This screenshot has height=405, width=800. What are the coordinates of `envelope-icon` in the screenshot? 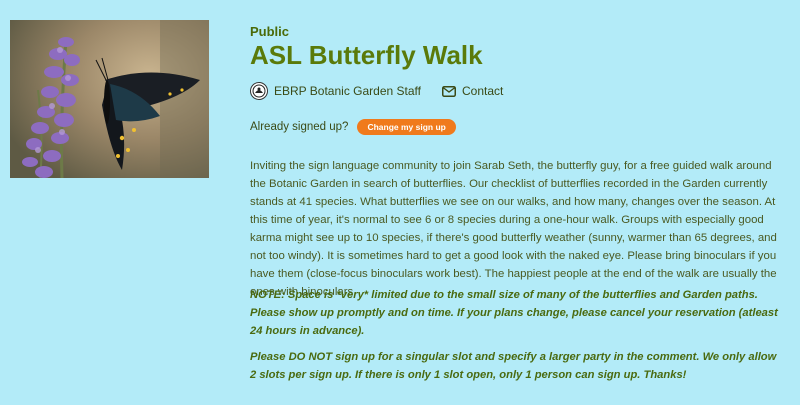 It's located at (449, 91).